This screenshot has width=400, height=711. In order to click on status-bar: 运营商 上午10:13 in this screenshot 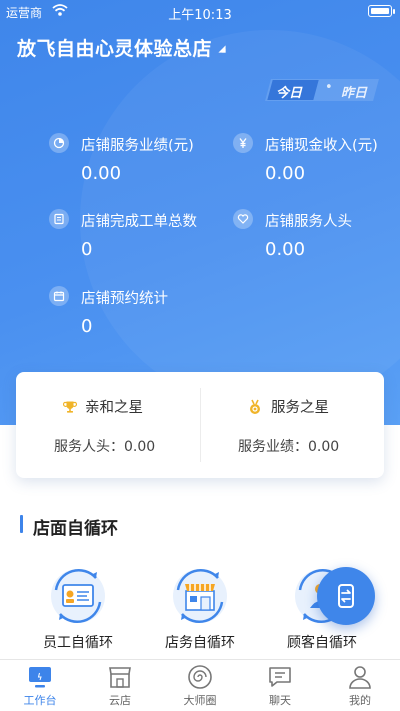, I will do `click(200, 11)`.